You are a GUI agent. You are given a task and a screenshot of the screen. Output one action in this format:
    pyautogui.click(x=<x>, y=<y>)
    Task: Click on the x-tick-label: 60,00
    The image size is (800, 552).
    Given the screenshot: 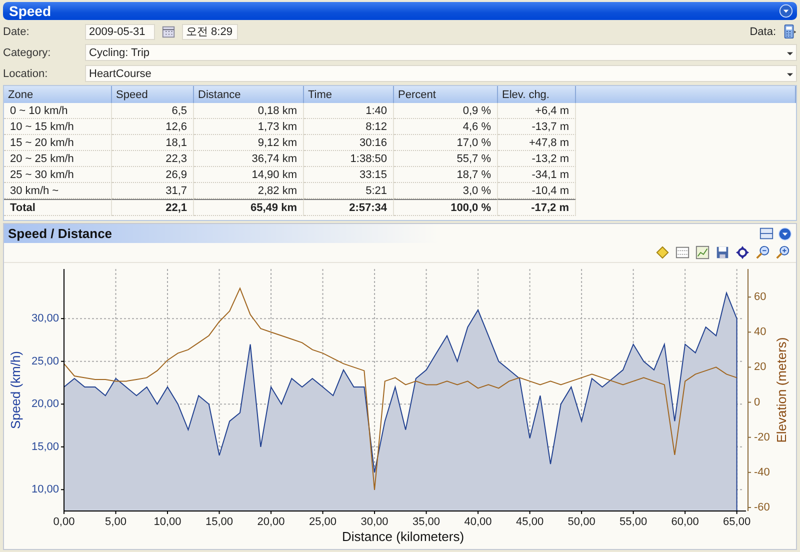 What is the action you would take?
    pyautogui.click(x=685, y=522)
    